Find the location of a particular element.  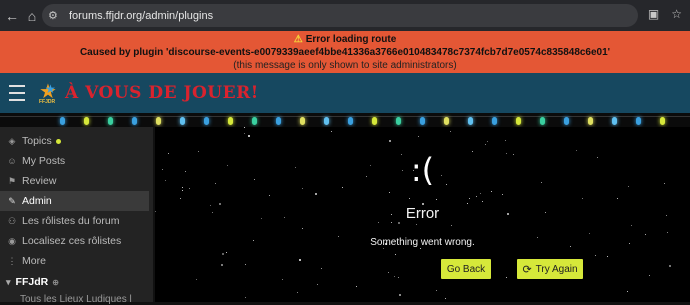

site-settings-icon: ⚙ is located at coordinates (55, 15).